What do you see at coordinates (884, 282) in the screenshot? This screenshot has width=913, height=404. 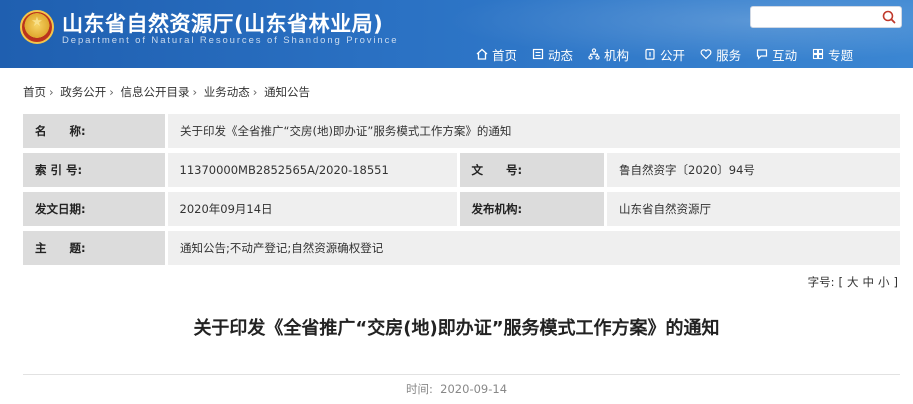 I see `font-size-small: 小` at bounding box center [884, 282].